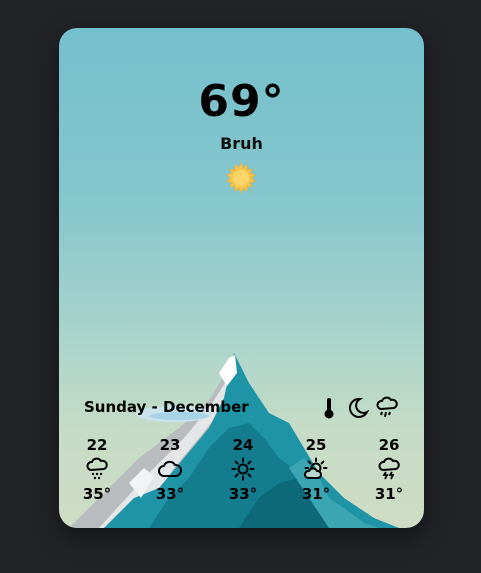 This screenshot has width=481, height=573. I want to click on current-condition: Bruh, so click(241, 143).